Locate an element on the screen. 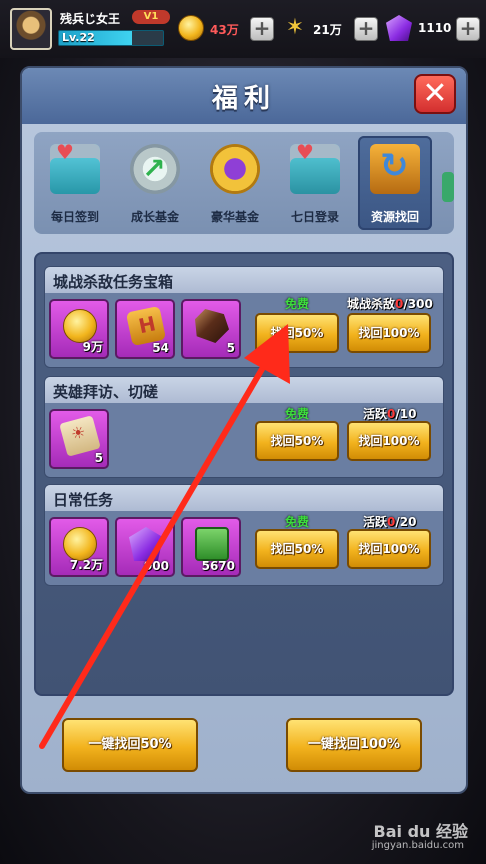  reward-item: 900 is located at coordinates (145, 547).